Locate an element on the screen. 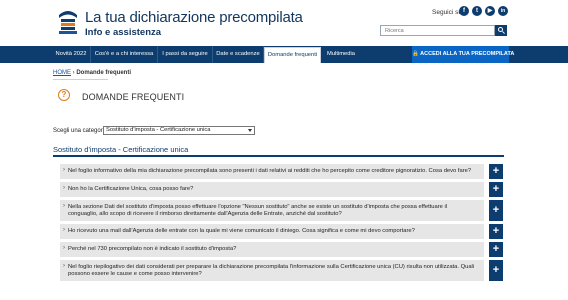 Image resolution: width=568 pixels, height=300 pixels. section-divider is located at coordinates (278, 156).